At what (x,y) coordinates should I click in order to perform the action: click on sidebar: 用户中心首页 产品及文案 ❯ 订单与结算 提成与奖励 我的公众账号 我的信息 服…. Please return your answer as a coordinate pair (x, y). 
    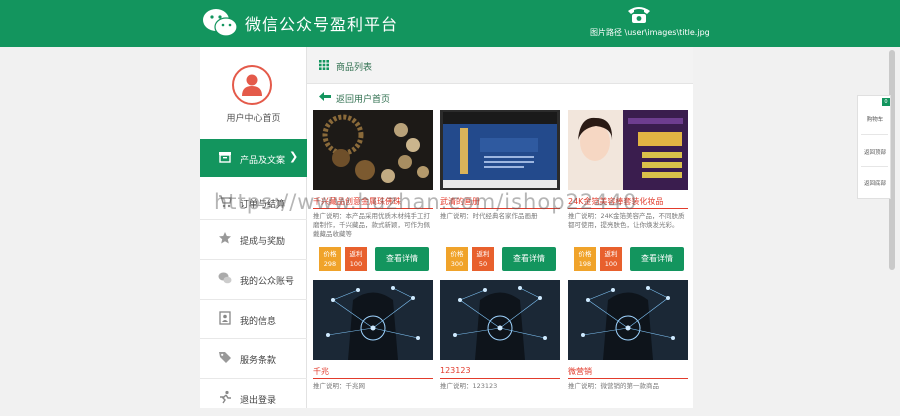
    Looking at the image, I should click on (253, 227).